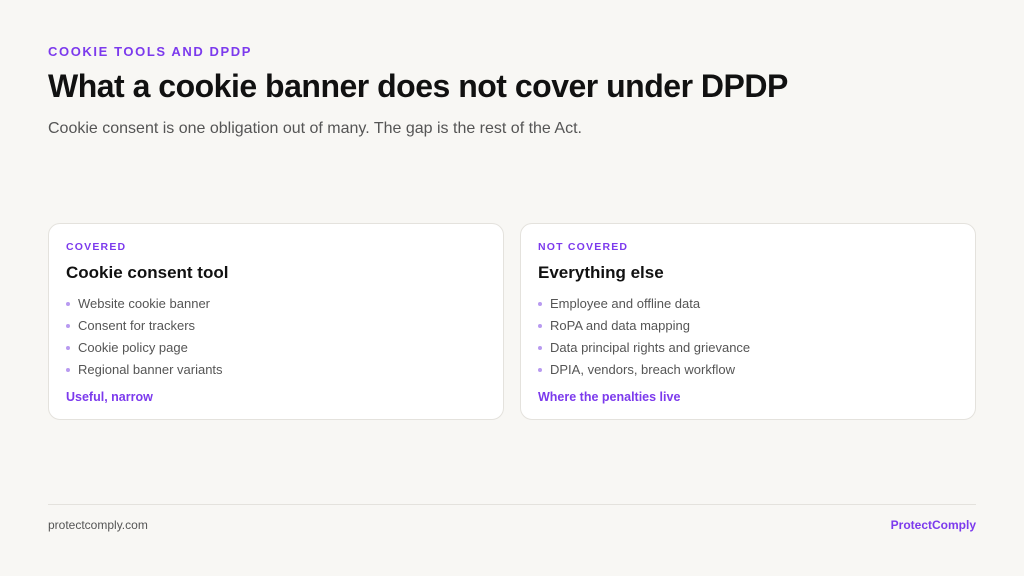 The height and width of the screenshot is (576, 1024). Describe the element at coordinates (144, 303) in the screenshot. I see `list-item-label: Website cookie banner` at that location.